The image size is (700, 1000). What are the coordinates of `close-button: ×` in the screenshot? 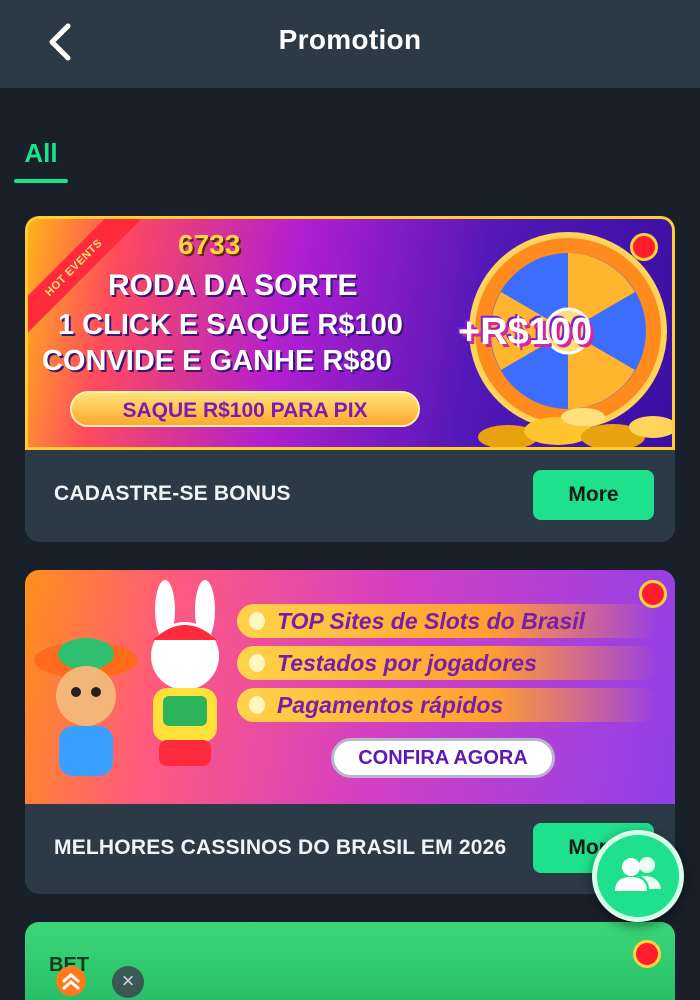 It's located at (128, 982).